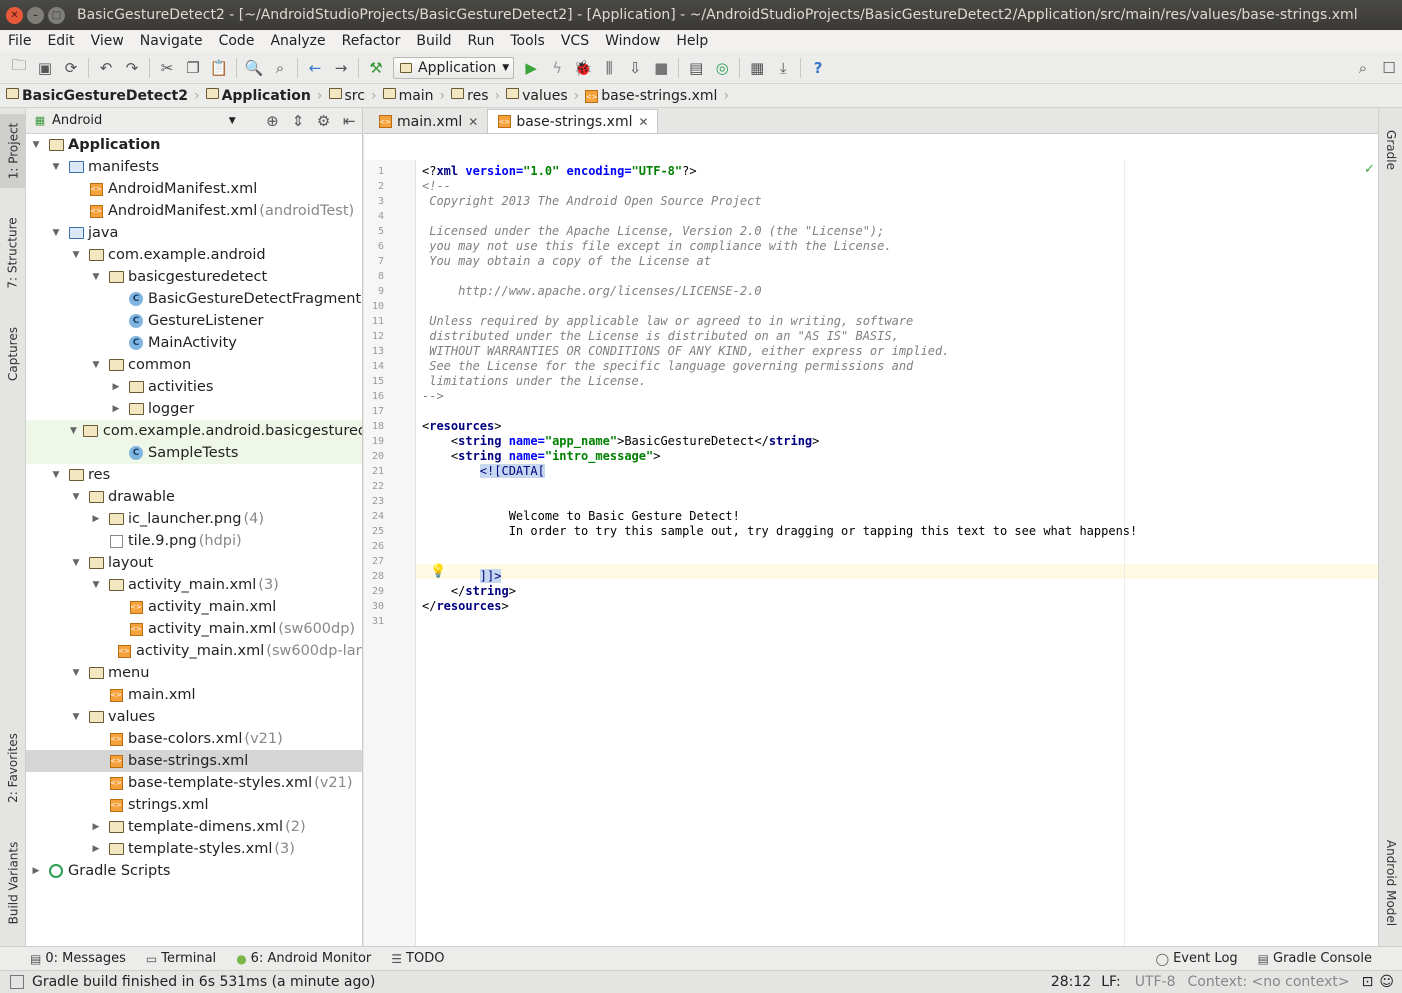 The width and height of the screenshot is (1402, 993). Describe the element at coordinates (692, 41) in the screenshot. I see `menu-help: Help` at that location.